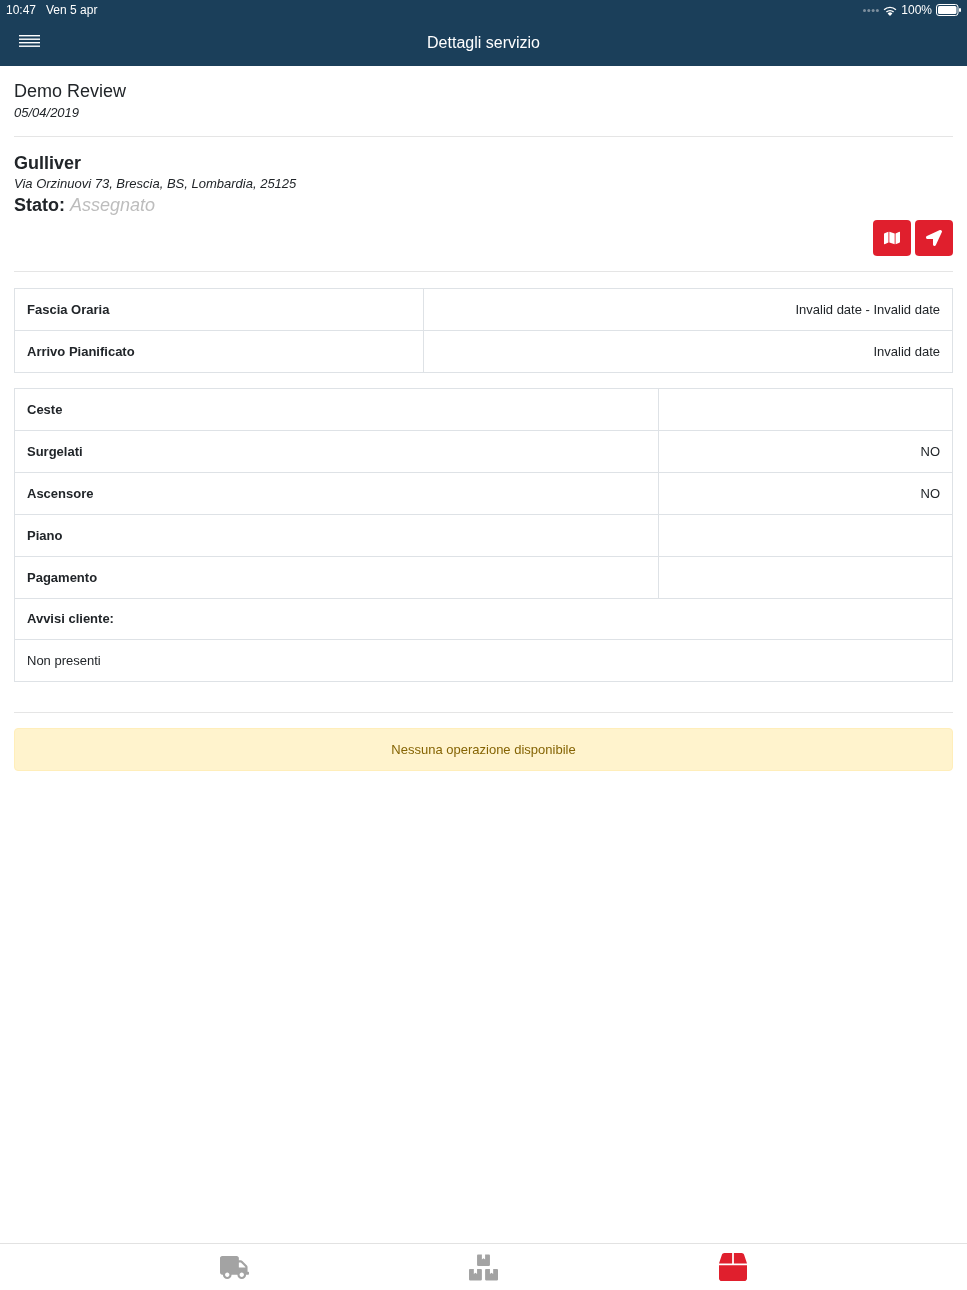 The height and width of the screenshot is (1290, 967). Describe the element at coordinates (948, 10) in the screenshot. I see `battery-icon` at that location.